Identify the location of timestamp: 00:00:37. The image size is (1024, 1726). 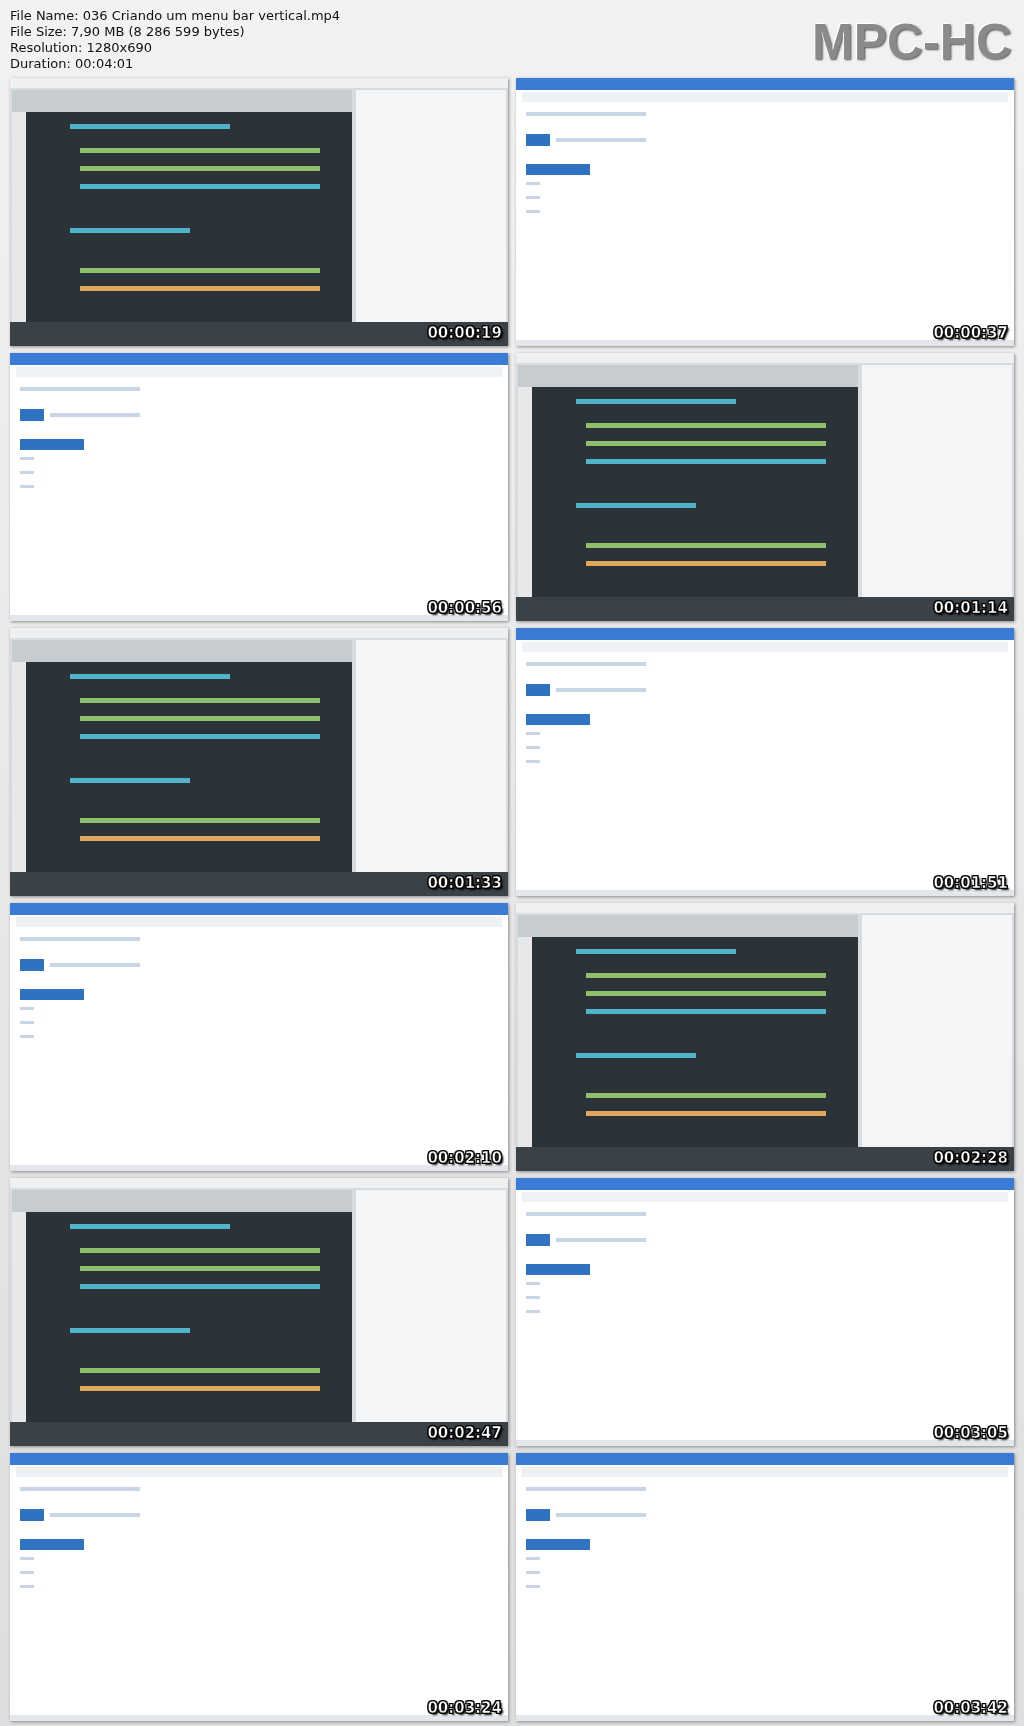
(970, 333).